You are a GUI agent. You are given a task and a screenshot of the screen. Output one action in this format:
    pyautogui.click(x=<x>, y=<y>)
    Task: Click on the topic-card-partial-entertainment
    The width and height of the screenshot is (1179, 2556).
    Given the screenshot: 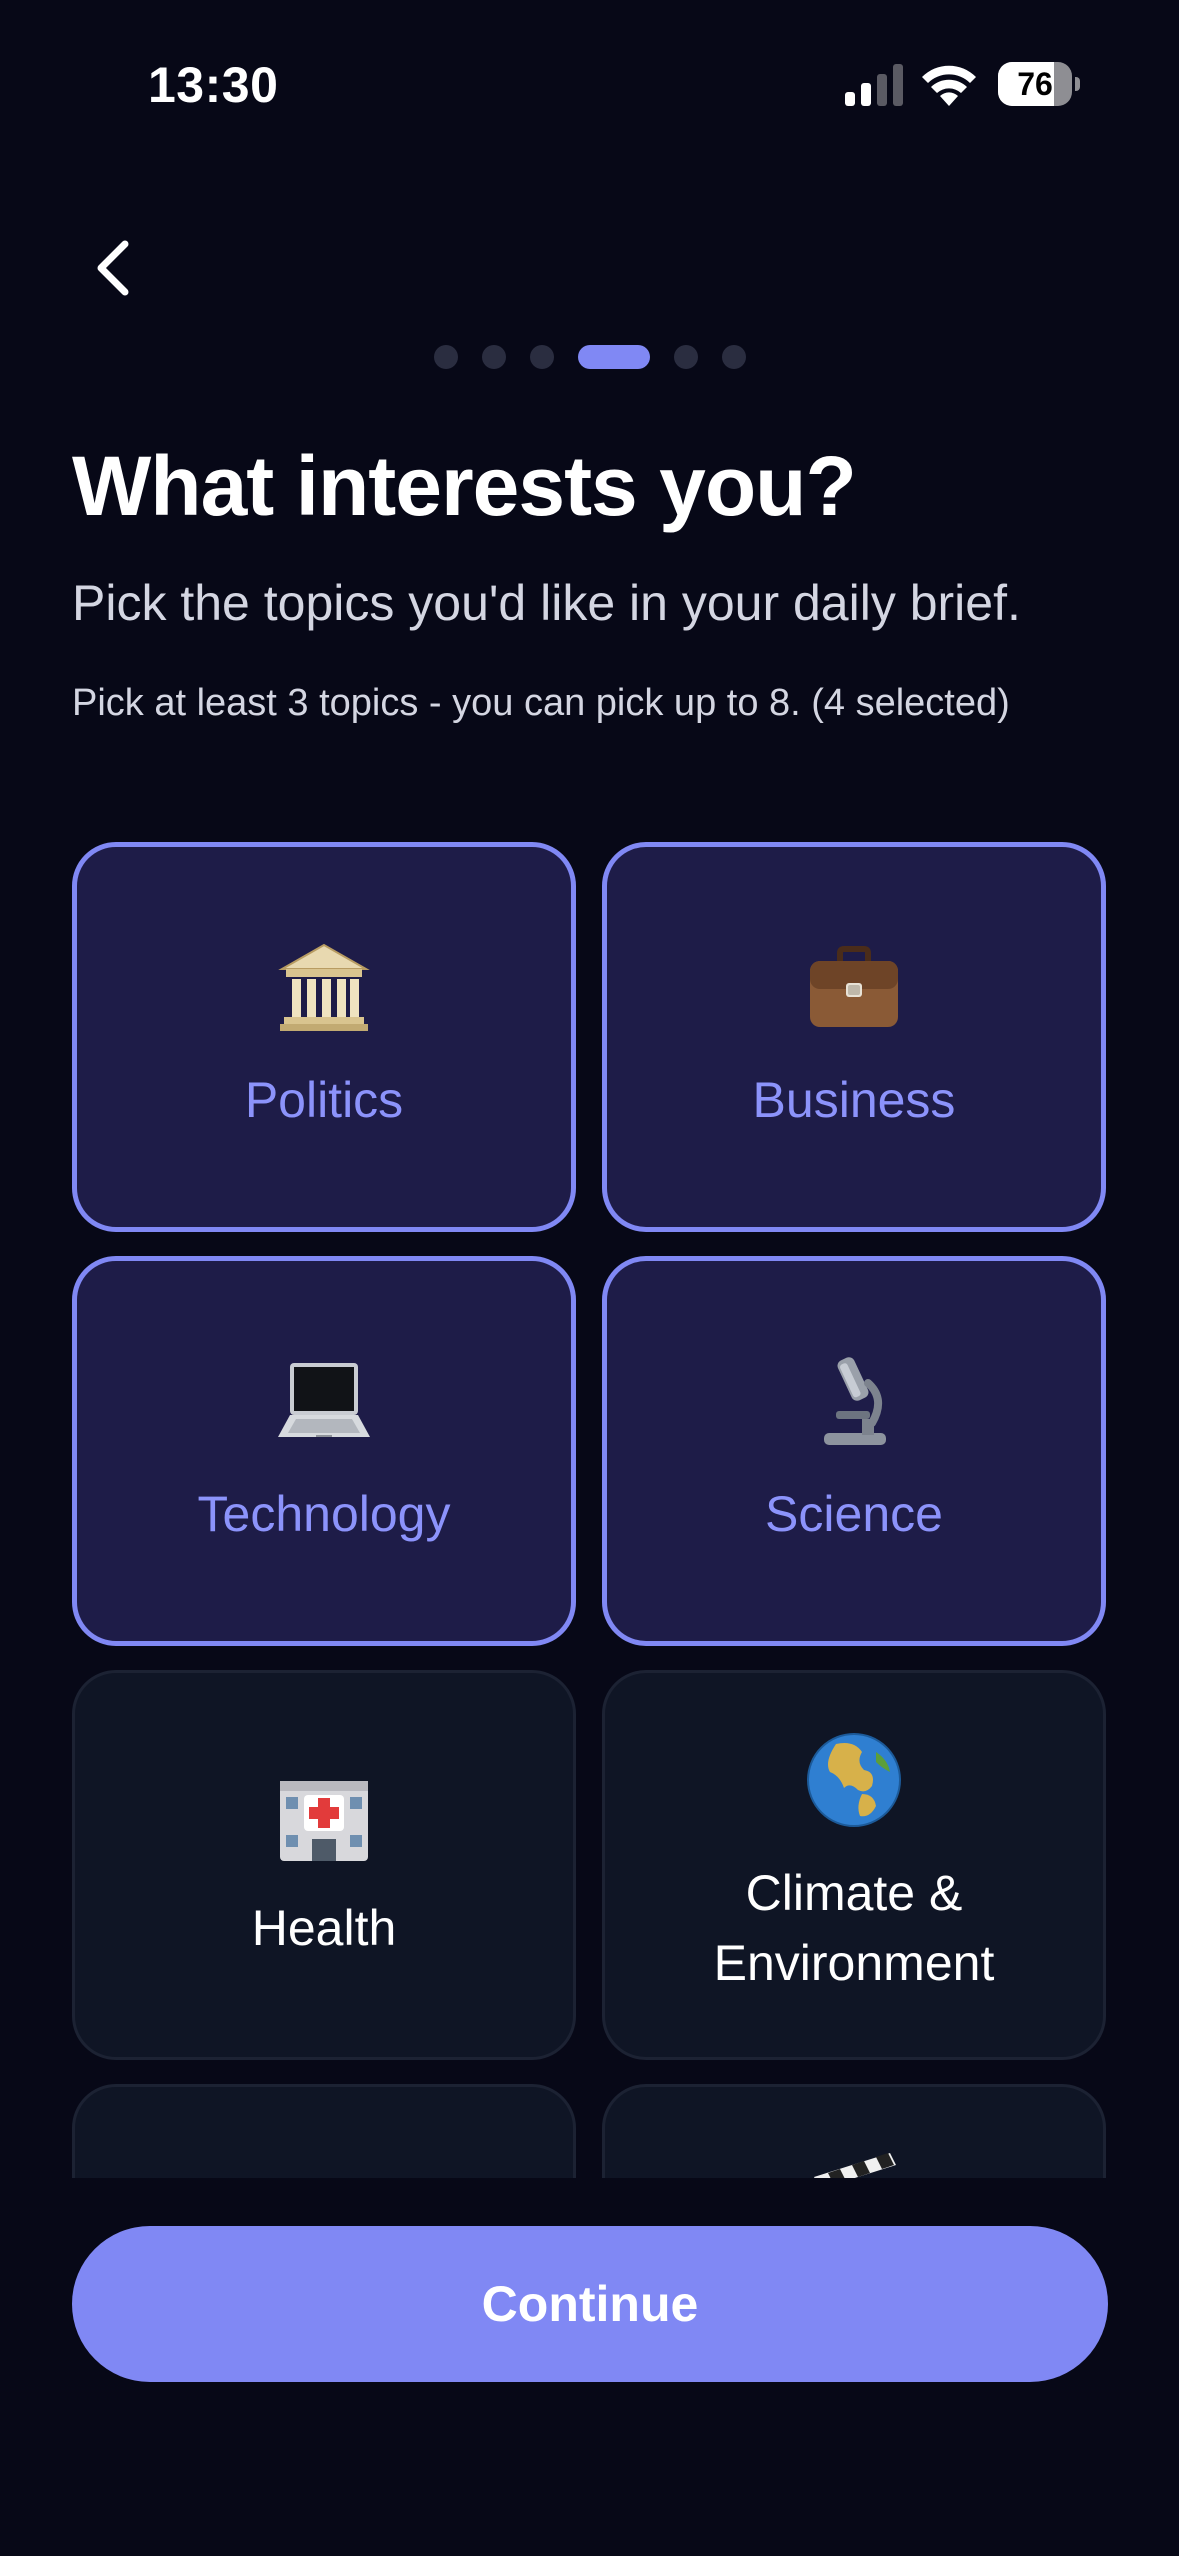 What is the action you would take?
    pyautogui.click(x=854, y=2131)
    